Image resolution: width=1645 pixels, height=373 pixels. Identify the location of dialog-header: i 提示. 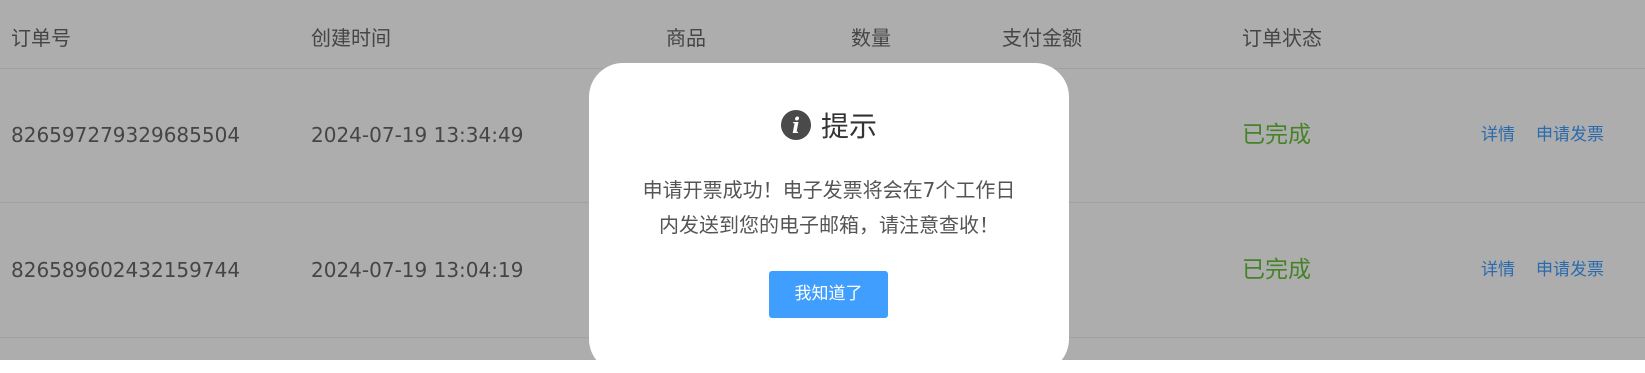
(829, 125).